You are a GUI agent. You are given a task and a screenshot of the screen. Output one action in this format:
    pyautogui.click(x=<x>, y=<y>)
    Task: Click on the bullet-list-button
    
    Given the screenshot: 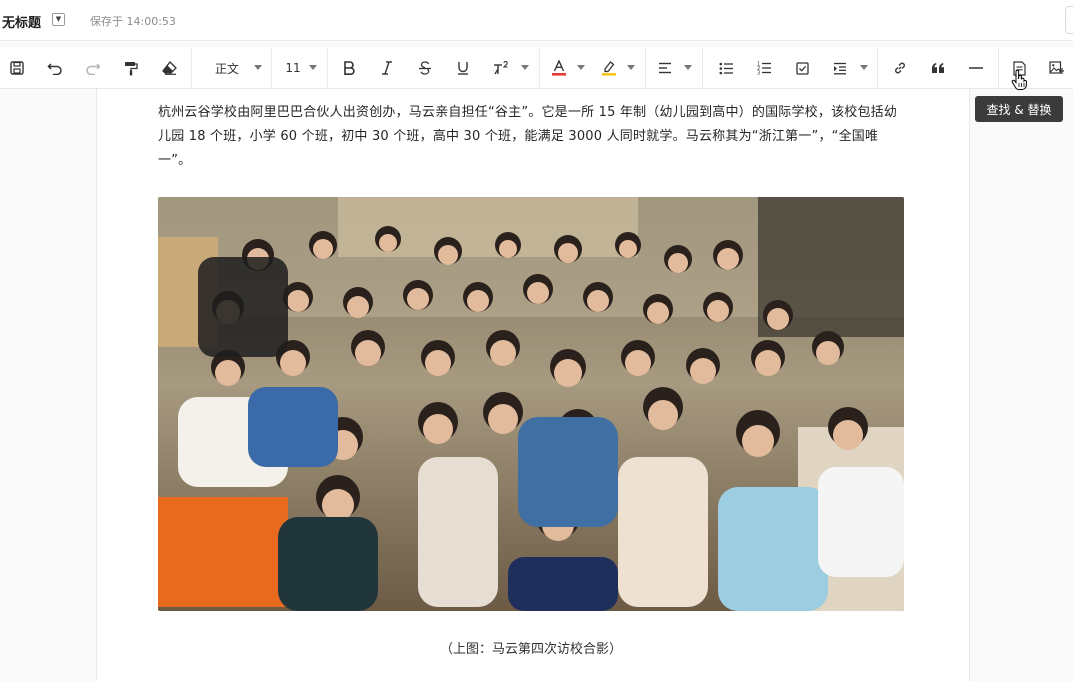 What is the action you would take?
    pyautogui.click(x=726, y=68)
    